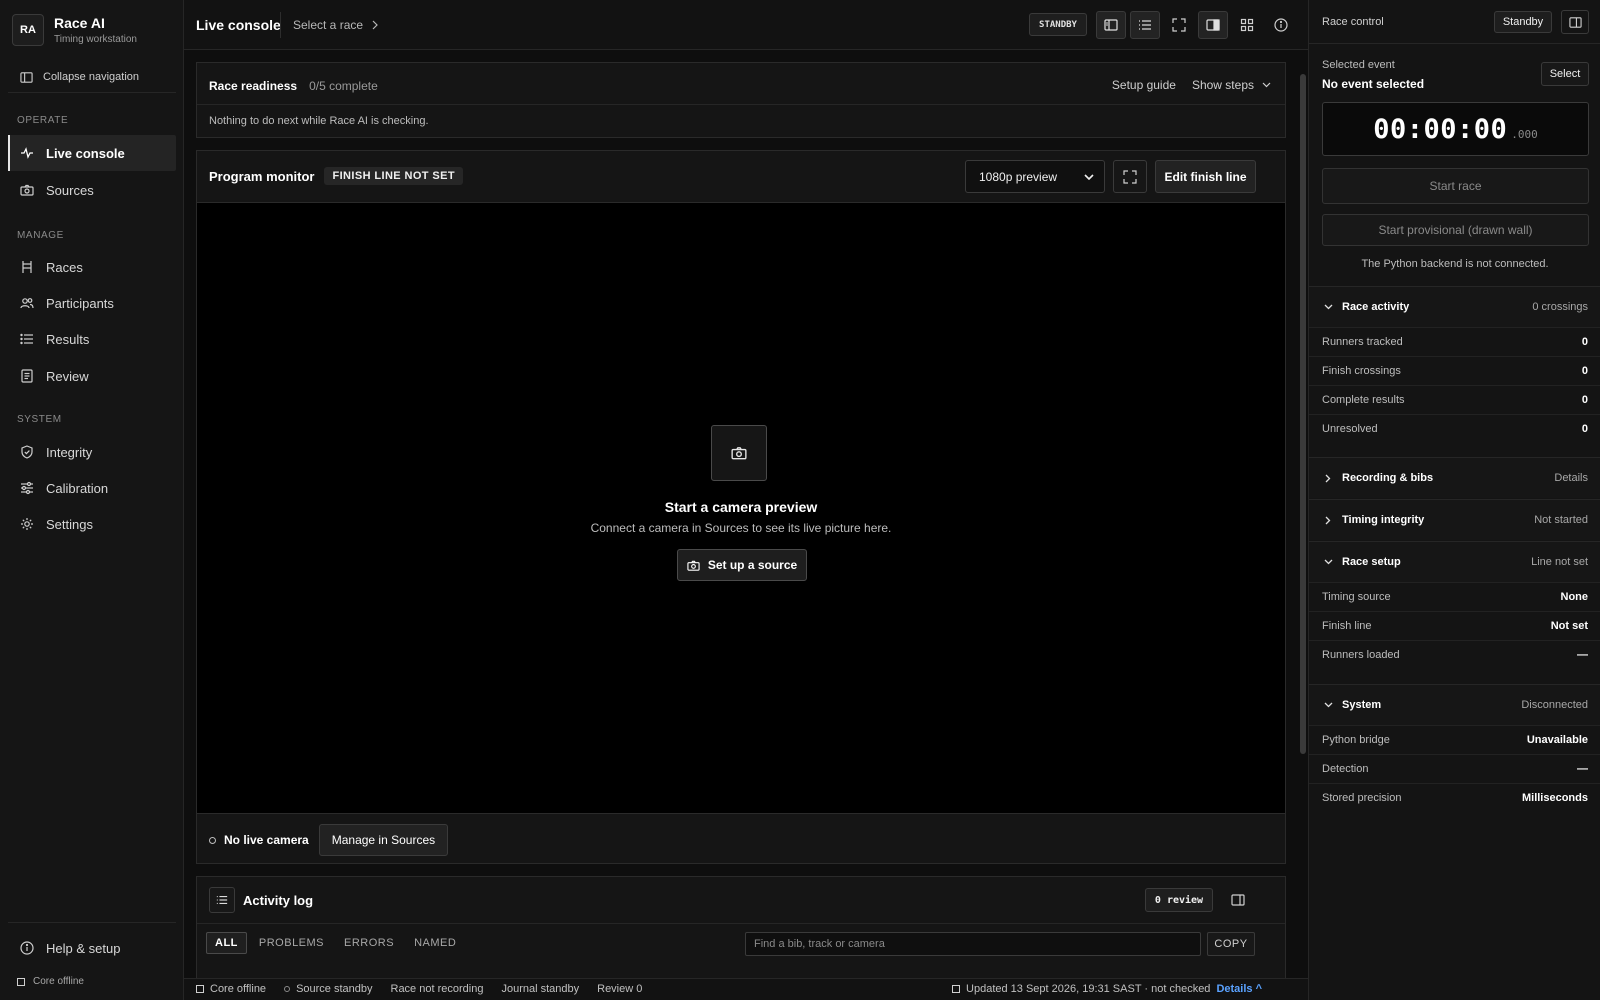  I want to click on main-scrollbar, so click(1303, 508).